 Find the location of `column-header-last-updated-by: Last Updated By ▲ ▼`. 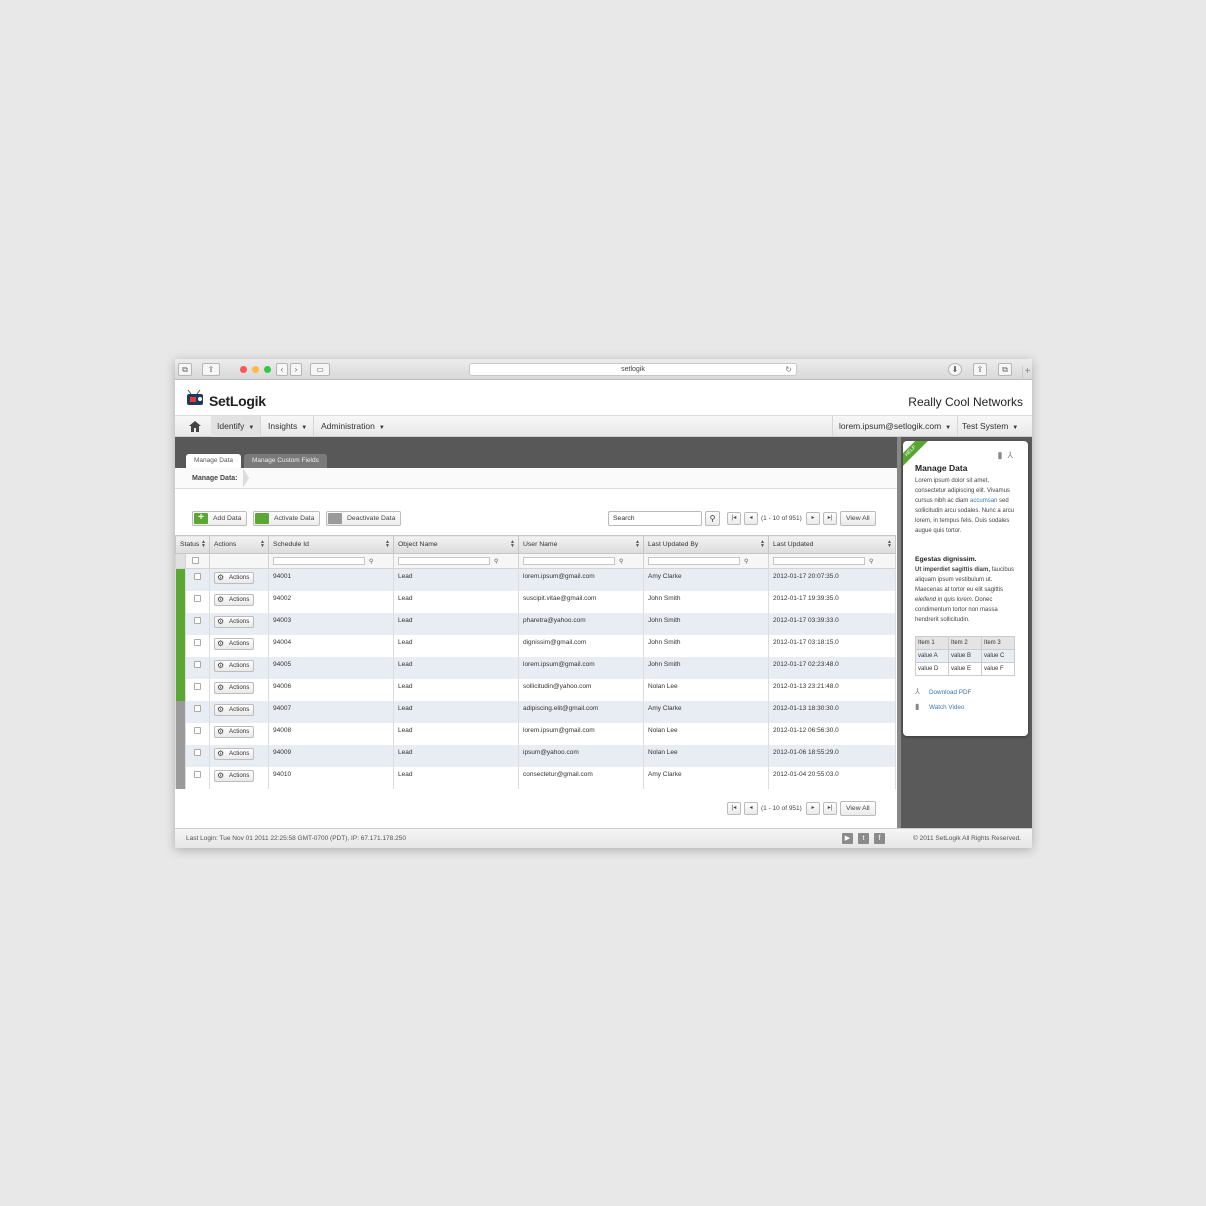

column-header-last-updated-by: Last Updated By ▲ ▼ is located at coordinates (706, 544).